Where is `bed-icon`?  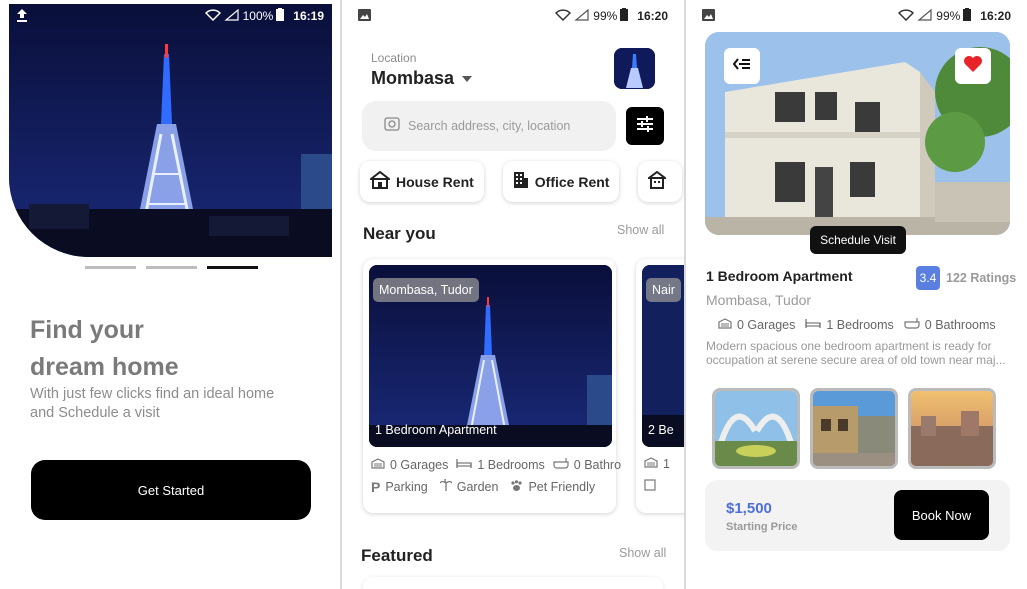 bed-icon is located at coordinates (813, 325).